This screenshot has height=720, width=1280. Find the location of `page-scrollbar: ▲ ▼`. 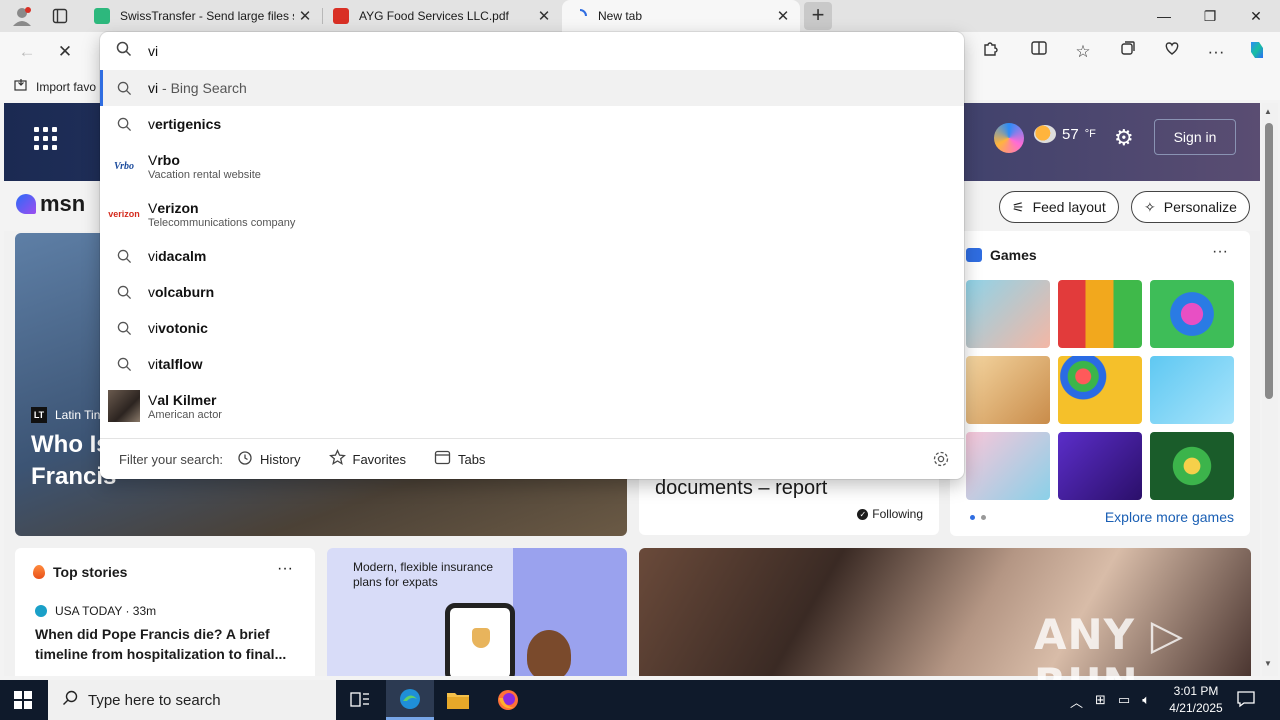

page-scrollbar: ▲ ▼ is located at coordinates (1270, 389).